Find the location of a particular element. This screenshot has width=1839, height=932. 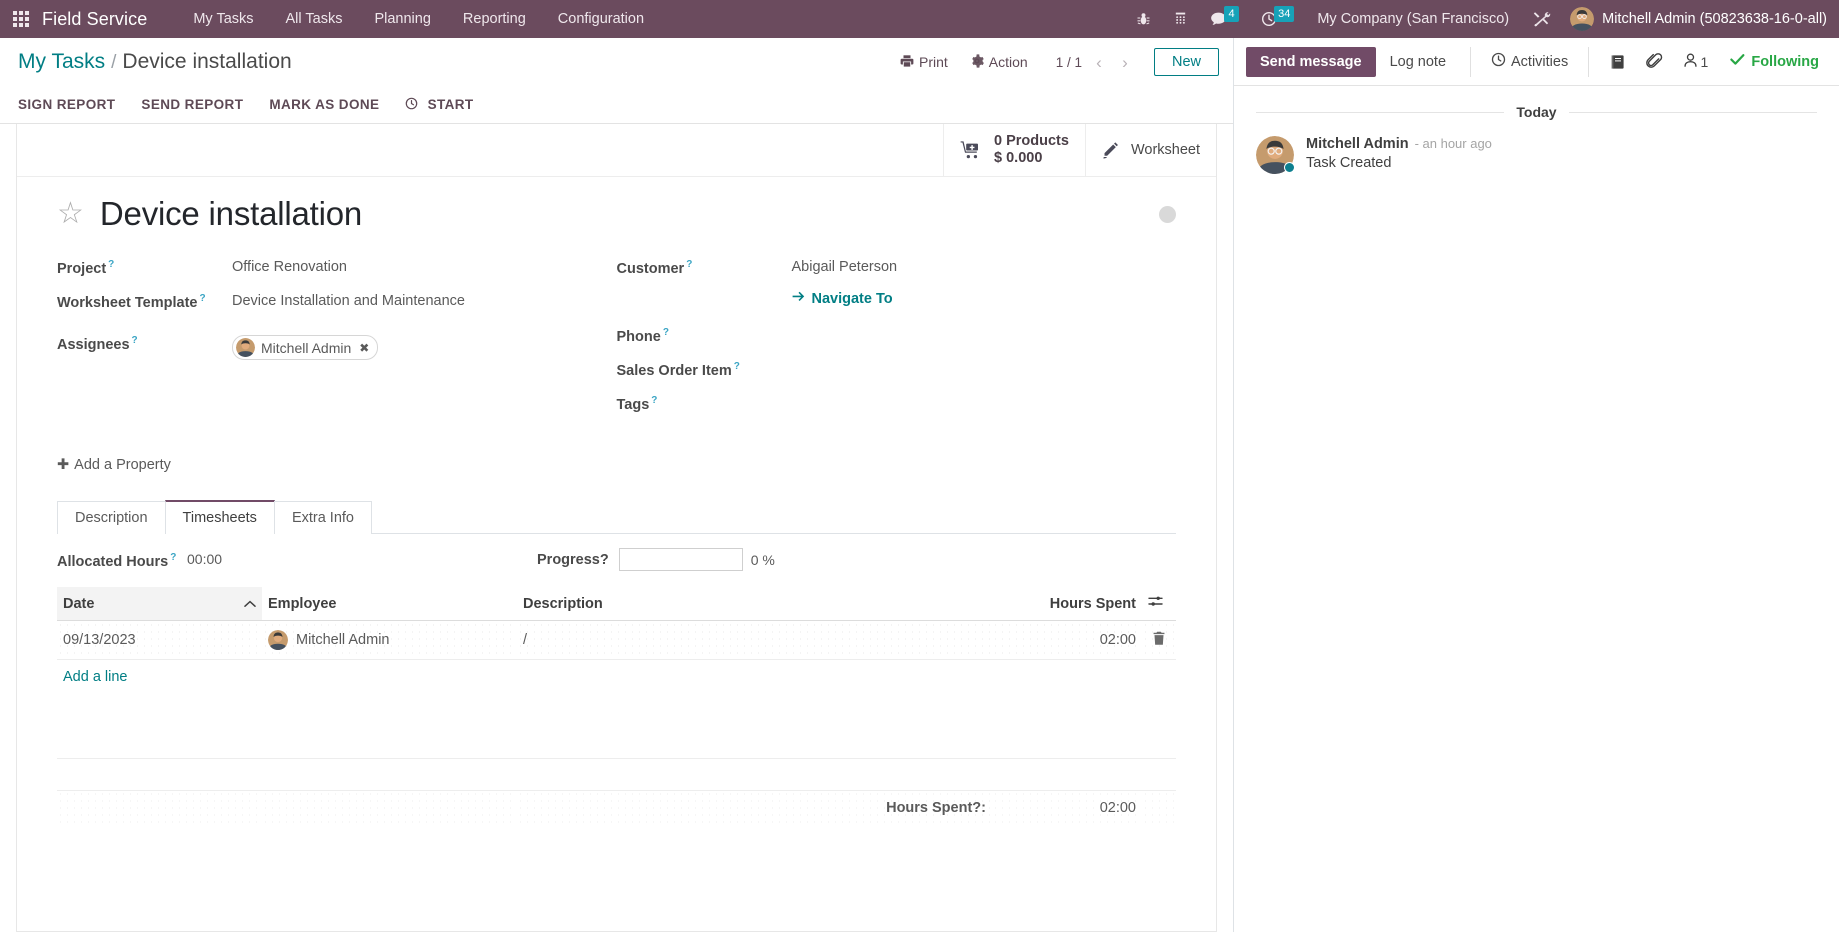

divider is located at coordinates (1589, 61).